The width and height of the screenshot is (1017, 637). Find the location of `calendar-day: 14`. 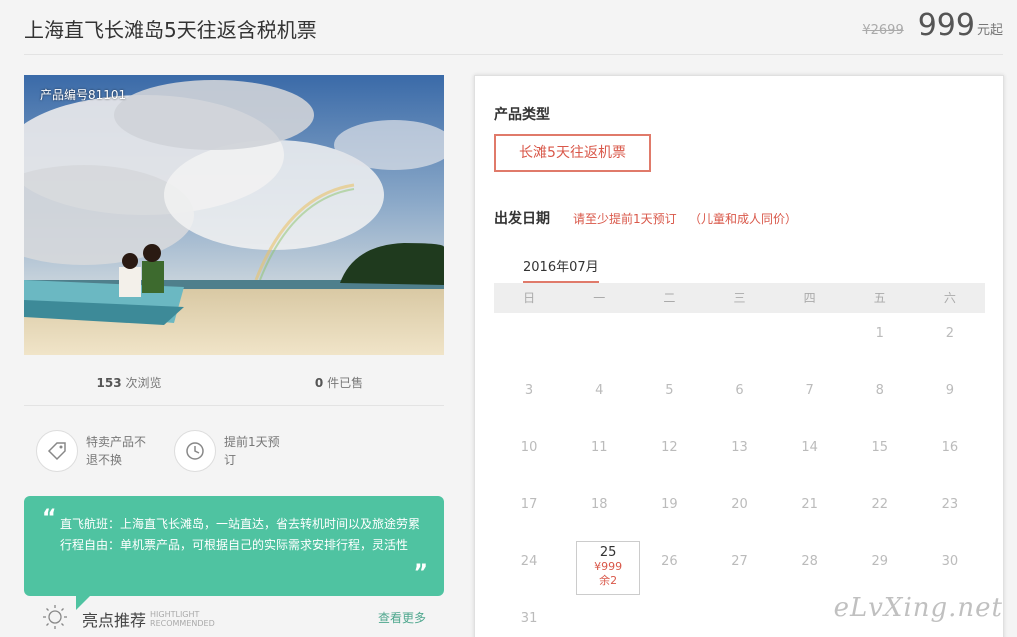

calendar-day: 14 is located at coordinates (809, 447).